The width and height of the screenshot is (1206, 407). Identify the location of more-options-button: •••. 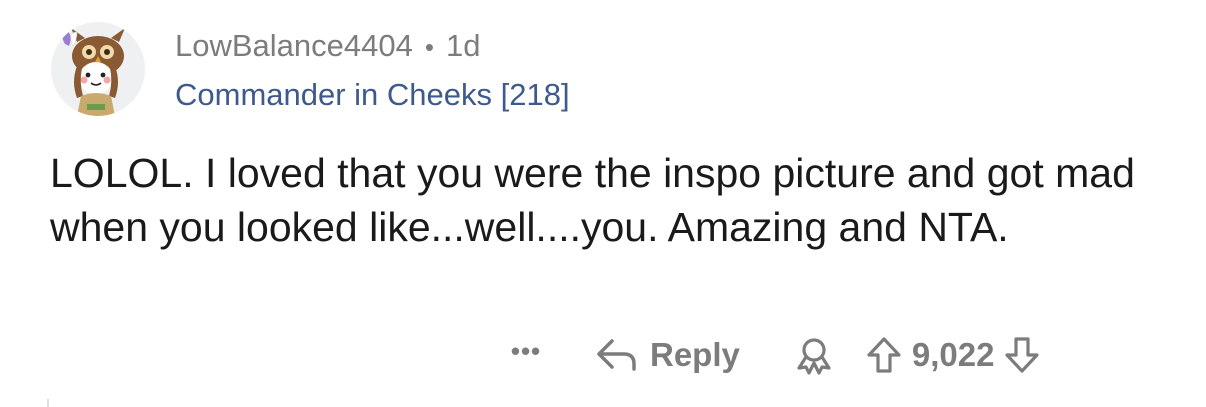
(526, 351).